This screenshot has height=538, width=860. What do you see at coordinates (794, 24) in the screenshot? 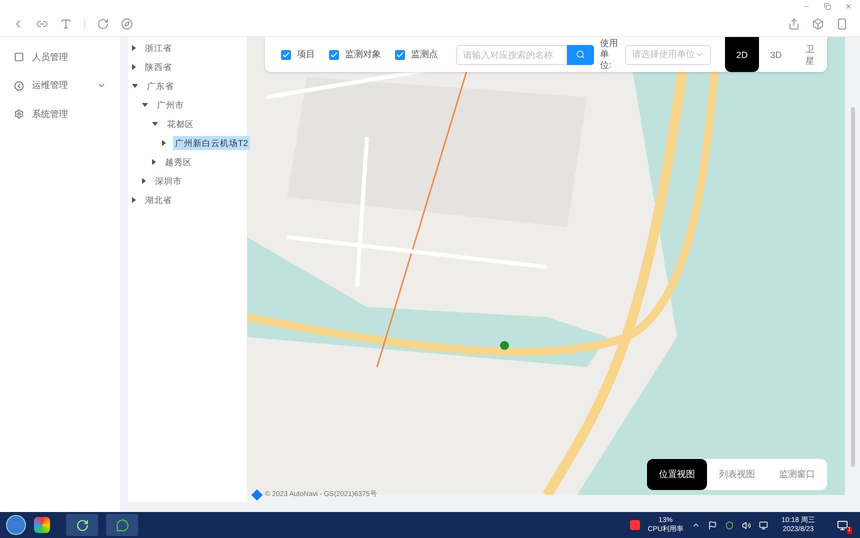
I see `share-icon` at bounding box center [794, 24].